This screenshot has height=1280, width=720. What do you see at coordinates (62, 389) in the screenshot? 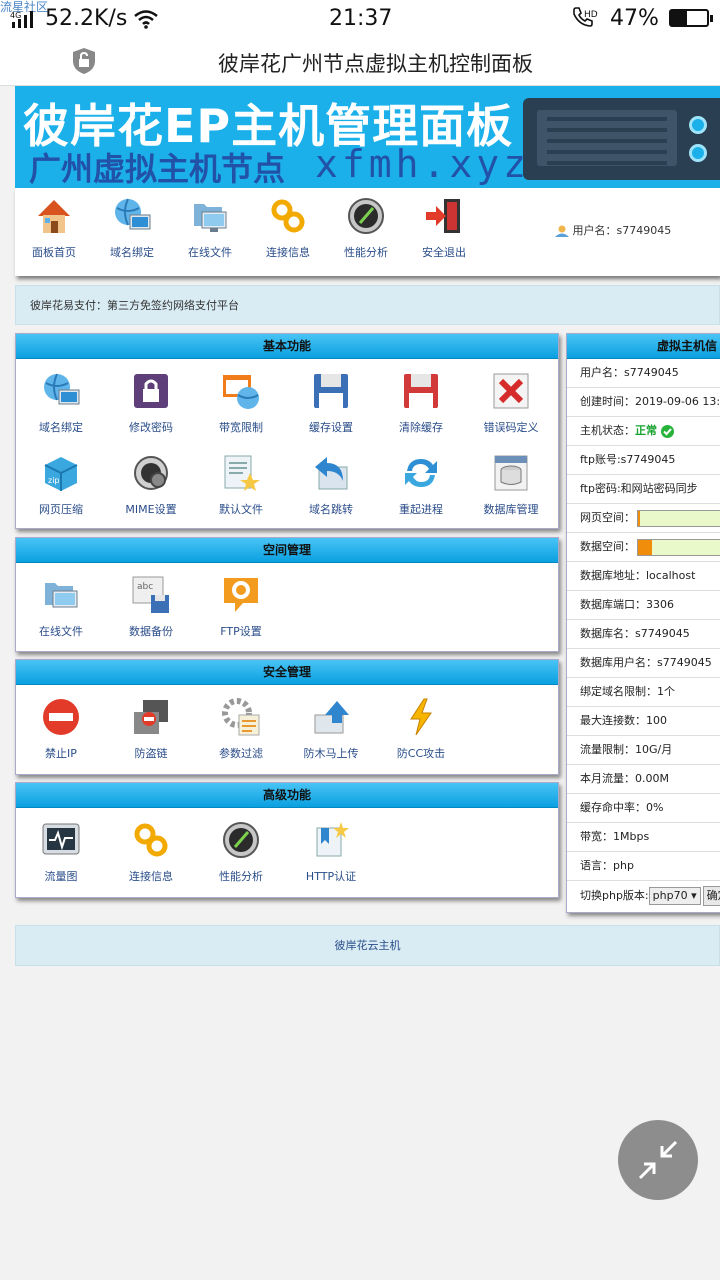
I see `globe-monitor-icon` at bounding box center [62, 389].